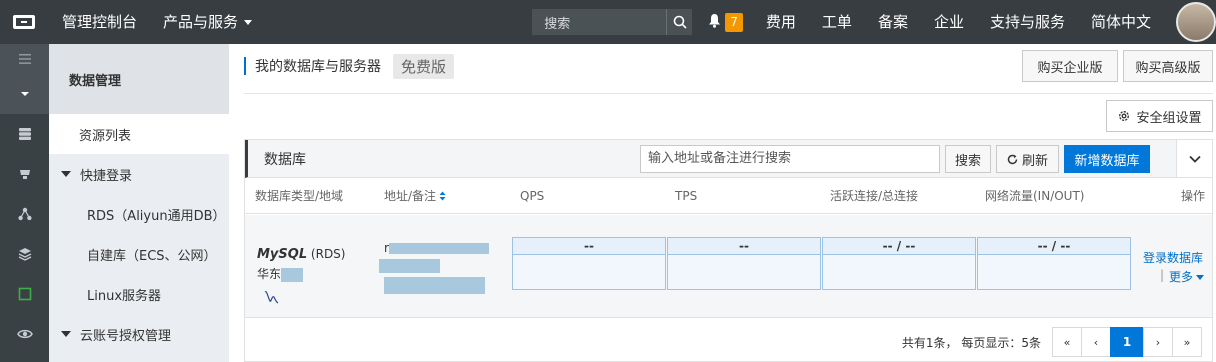  What do you see at coordinates (24, 254) in the screenshot?
I see `layers-icon` at bounding box center [24, 254].